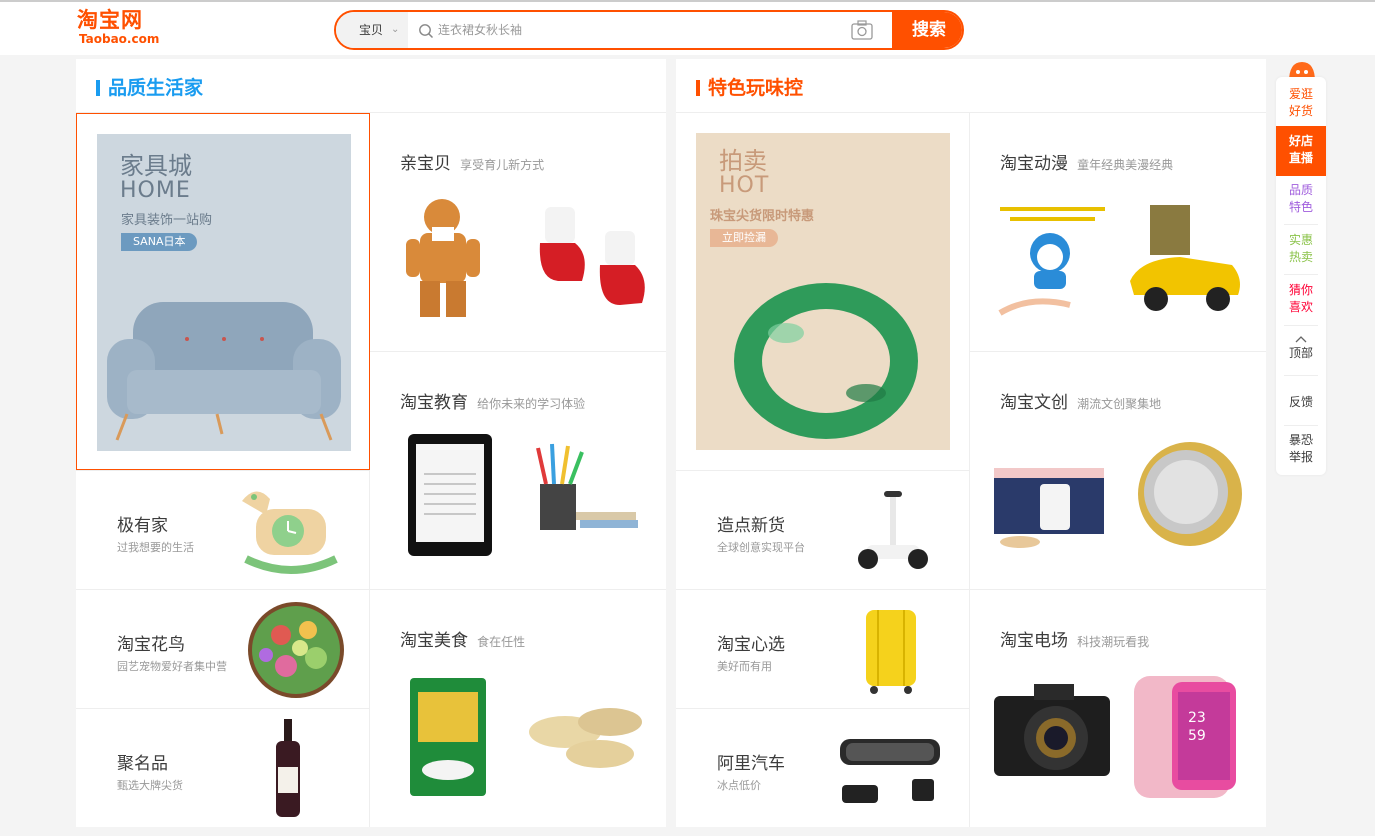 Image resolution: width=1375 pixels, height=836 pixels. I want to click on nav-live-shops: 好店 直播, so click(1301, 151).